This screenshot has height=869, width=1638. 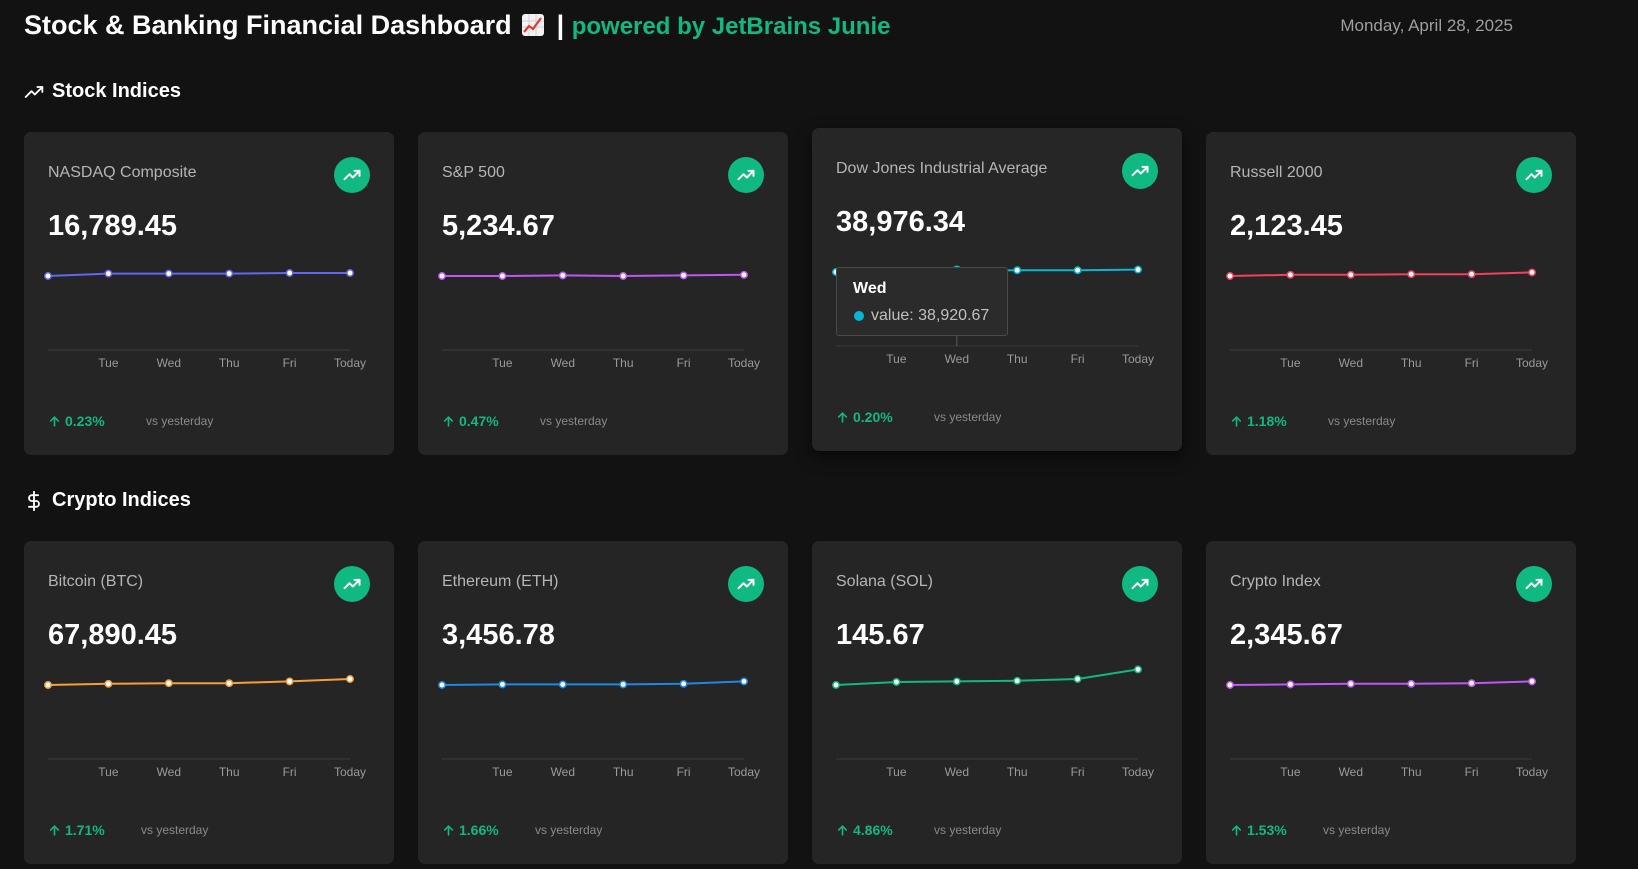 What do you see at coordinates (1258, 830) in the screenshot?
I see `change-indicator: 1.53%` at bounding box center [1258, 830].